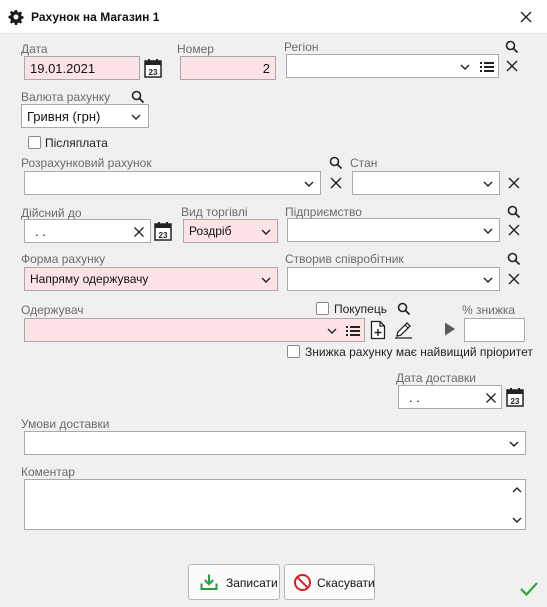 The width and height of the screenshot is (547, 607). Describe the element at coordinates (209, 582) in the screenshot. I see `download-save-icon` at that location.